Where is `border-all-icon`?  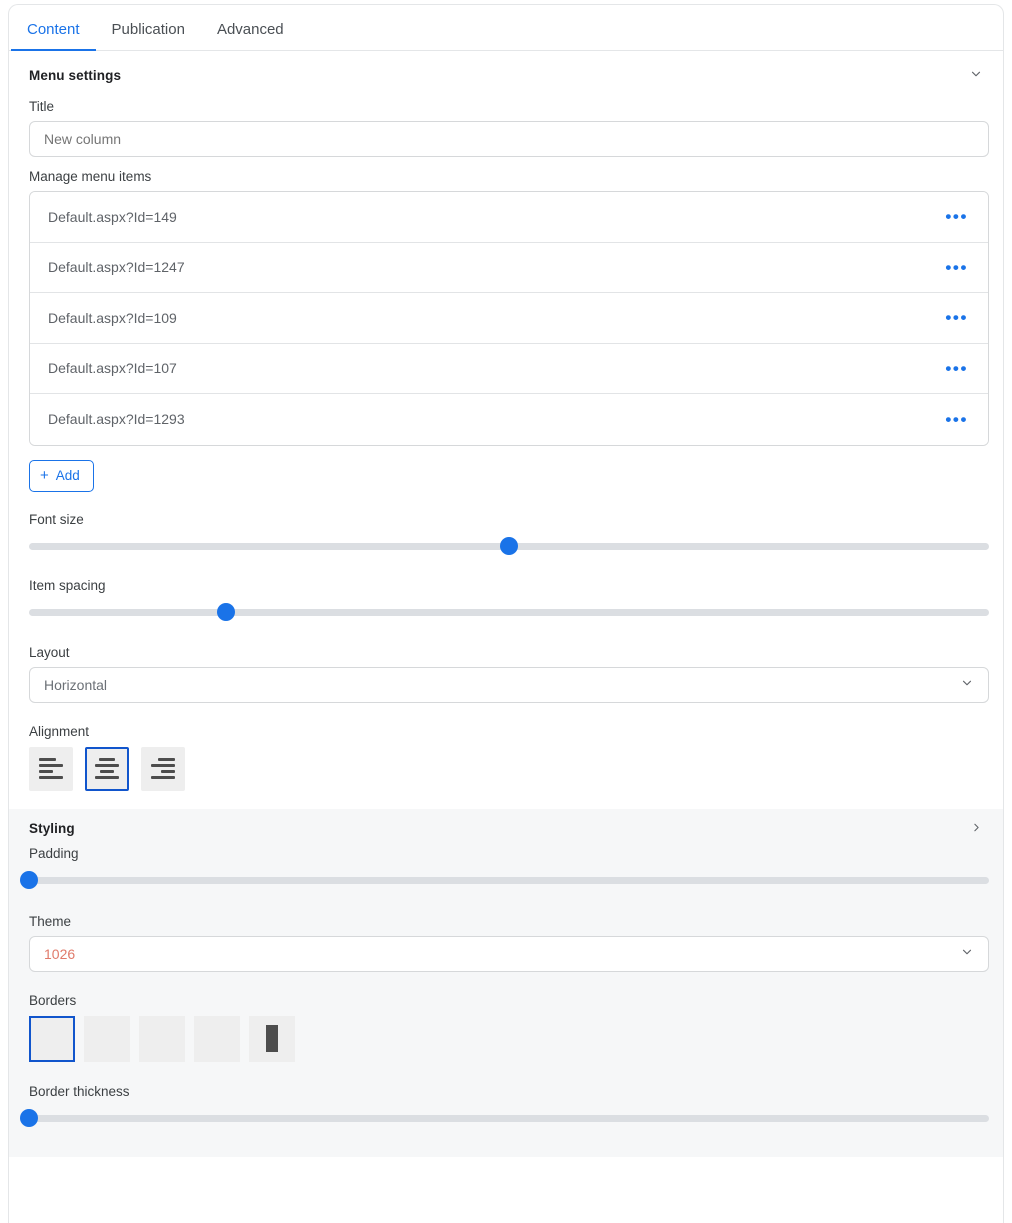 border-all-icon is located at coordinates (272, 1038).